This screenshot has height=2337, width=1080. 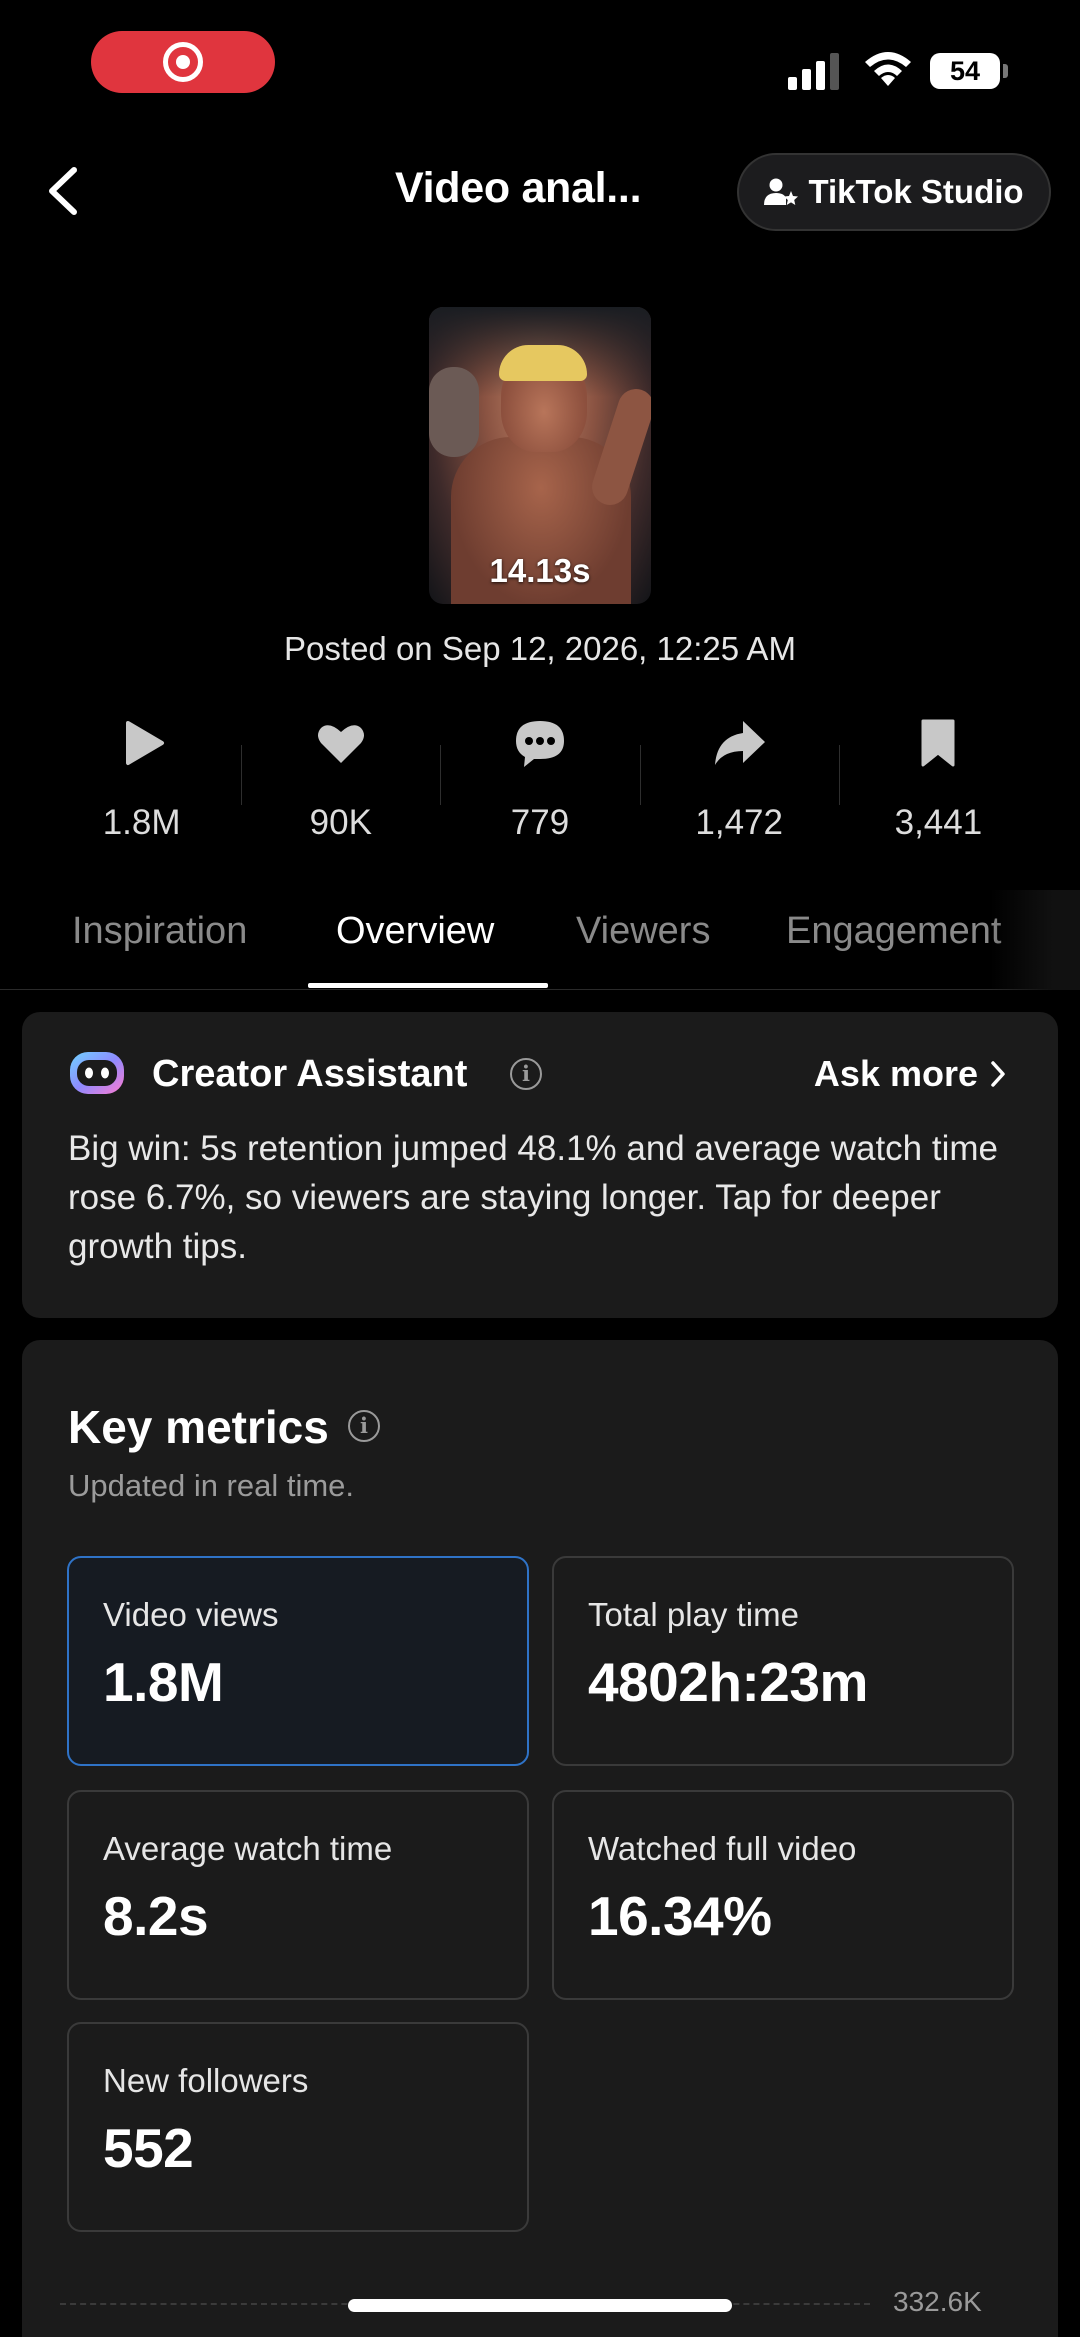 What do you see at coordinates (693, 1614) in the screenshot?
I see `metric-label: Total play time` at bounding box center [693, 1614].